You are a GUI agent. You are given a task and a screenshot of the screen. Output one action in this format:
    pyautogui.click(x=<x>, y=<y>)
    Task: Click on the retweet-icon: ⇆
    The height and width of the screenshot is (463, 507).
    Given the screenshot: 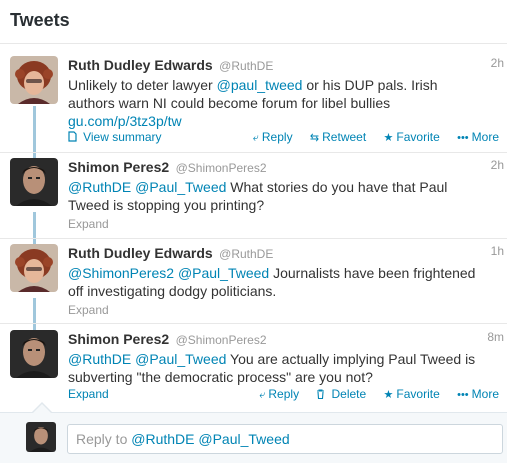 What is the action you would take?
    pyautogui.click(x=314, y=138)
    